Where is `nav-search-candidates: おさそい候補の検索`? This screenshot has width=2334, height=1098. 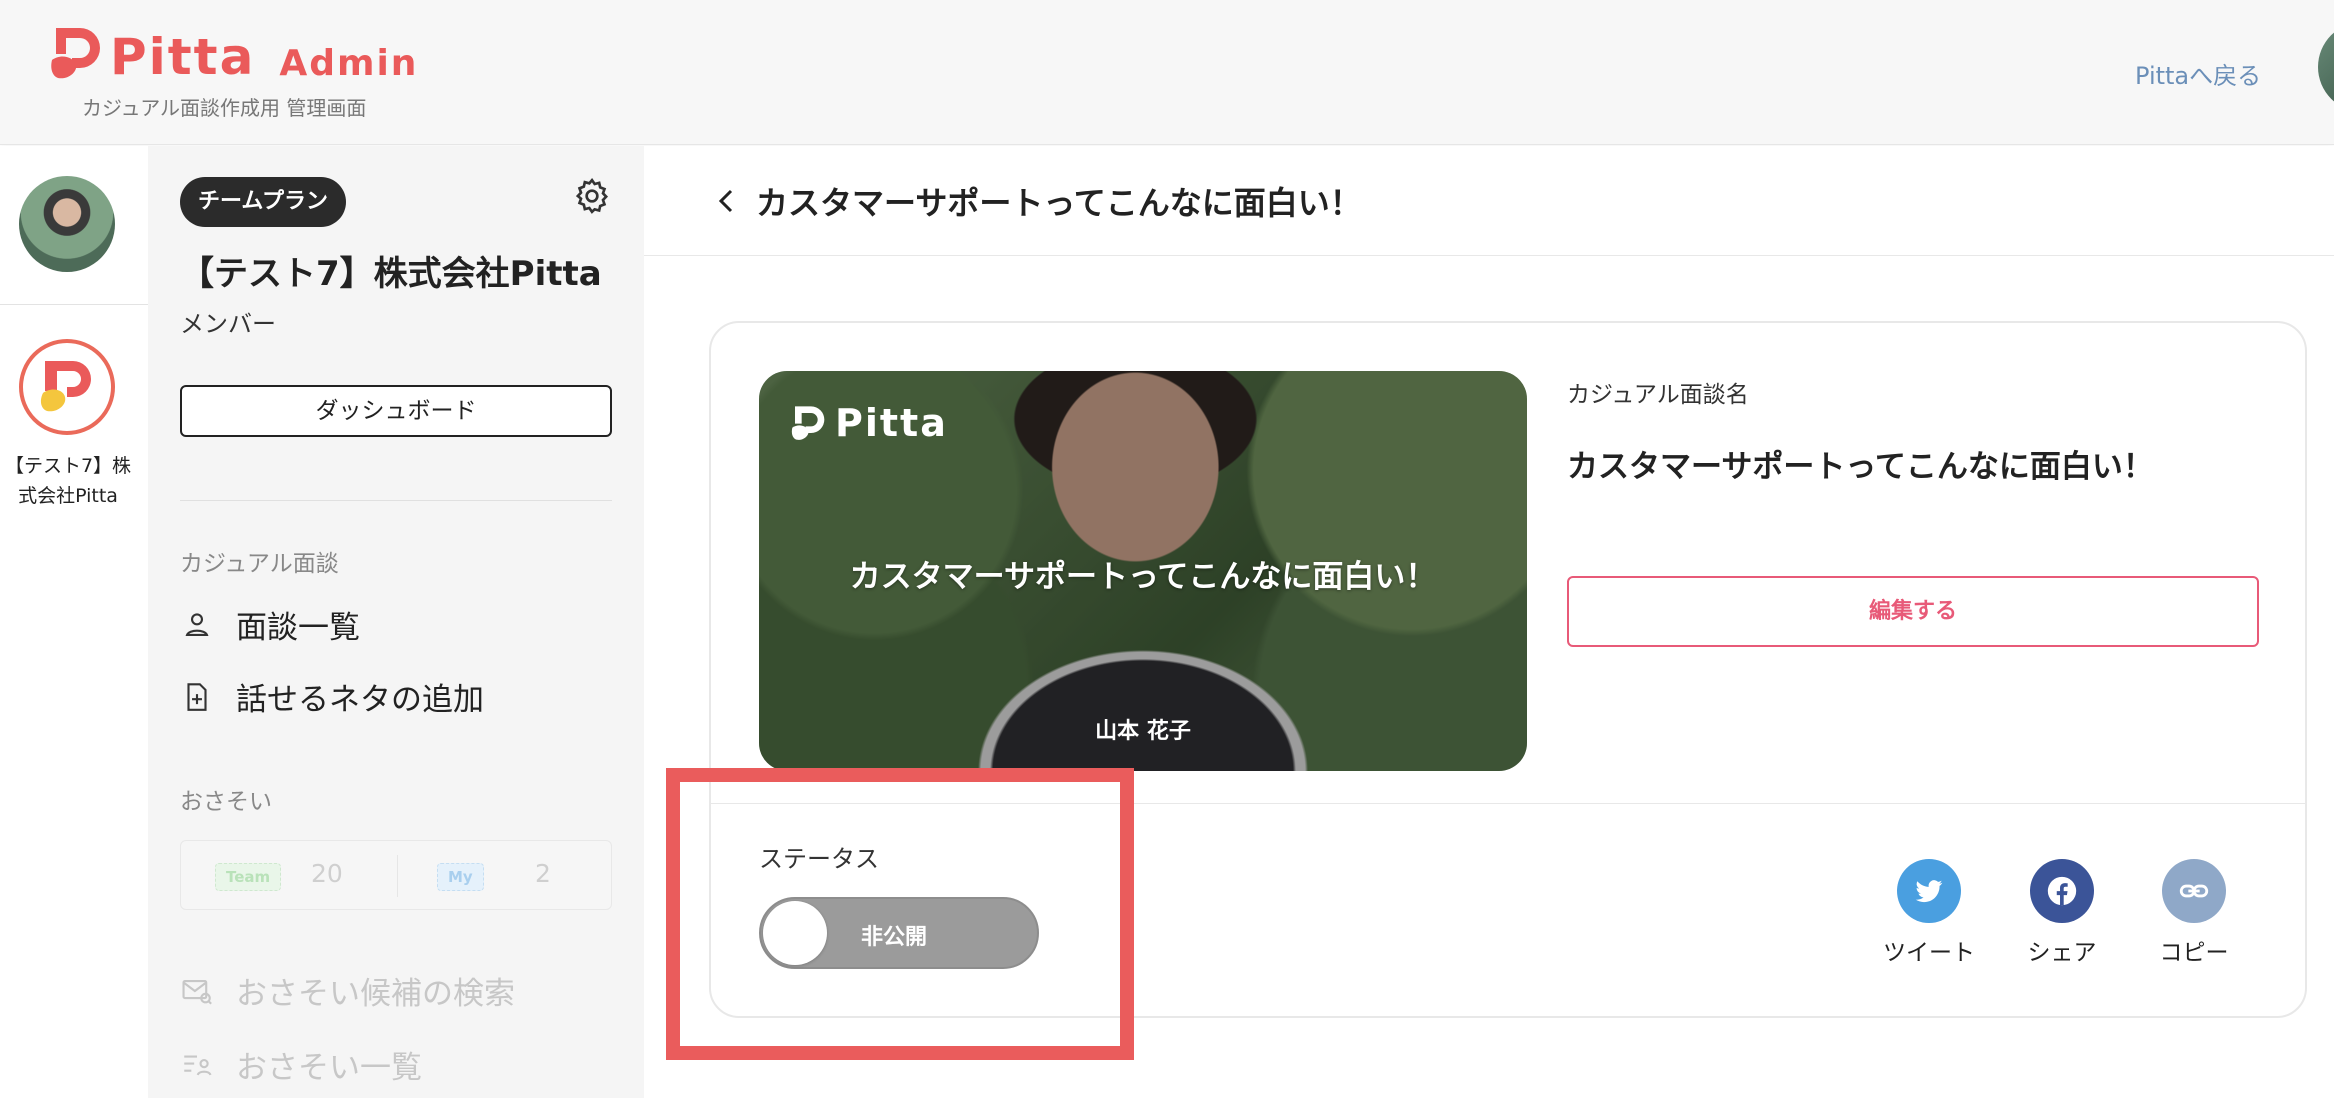 nav-search-candidates: おさそい候補の検索 is located at coordinates (347, 990).